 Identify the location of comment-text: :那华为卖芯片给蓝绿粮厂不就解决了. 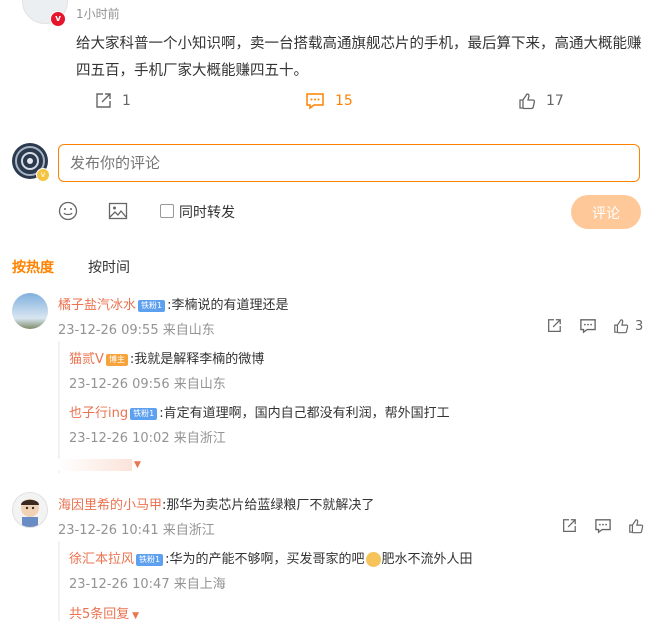
(268, 505).